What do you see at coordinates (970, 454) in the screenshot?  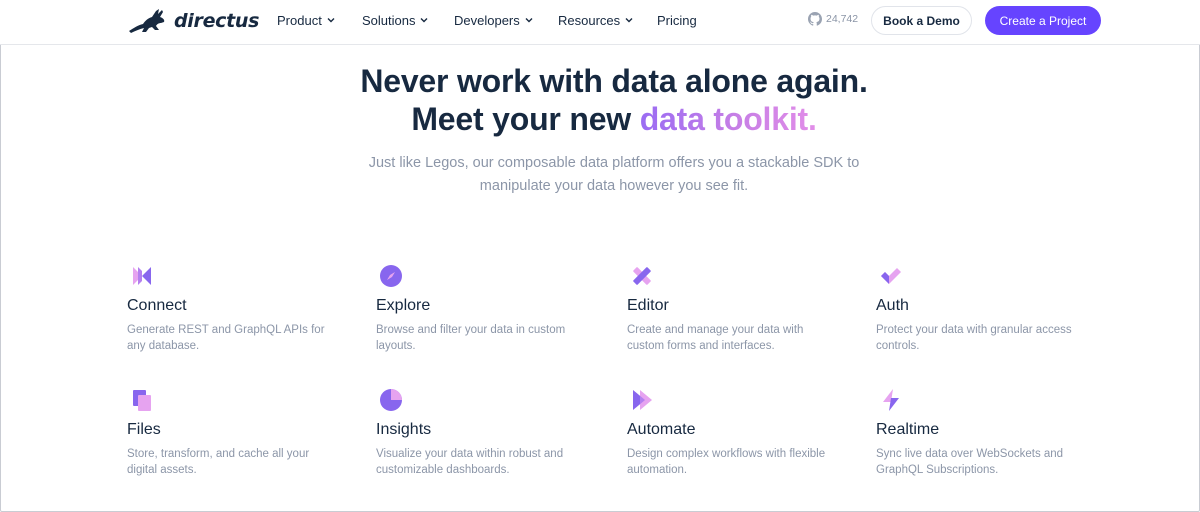 I see `feature-desc-line: Sync live data over WebSockets and` at bounding box center [970, 454].